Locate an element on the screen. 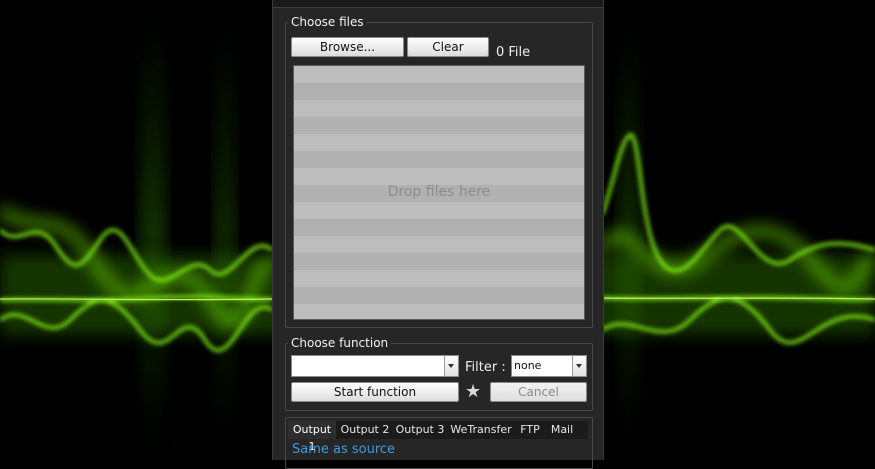 This screenshot has height=469, width=875. panel-top-bar is located at coordinates (438, 4).